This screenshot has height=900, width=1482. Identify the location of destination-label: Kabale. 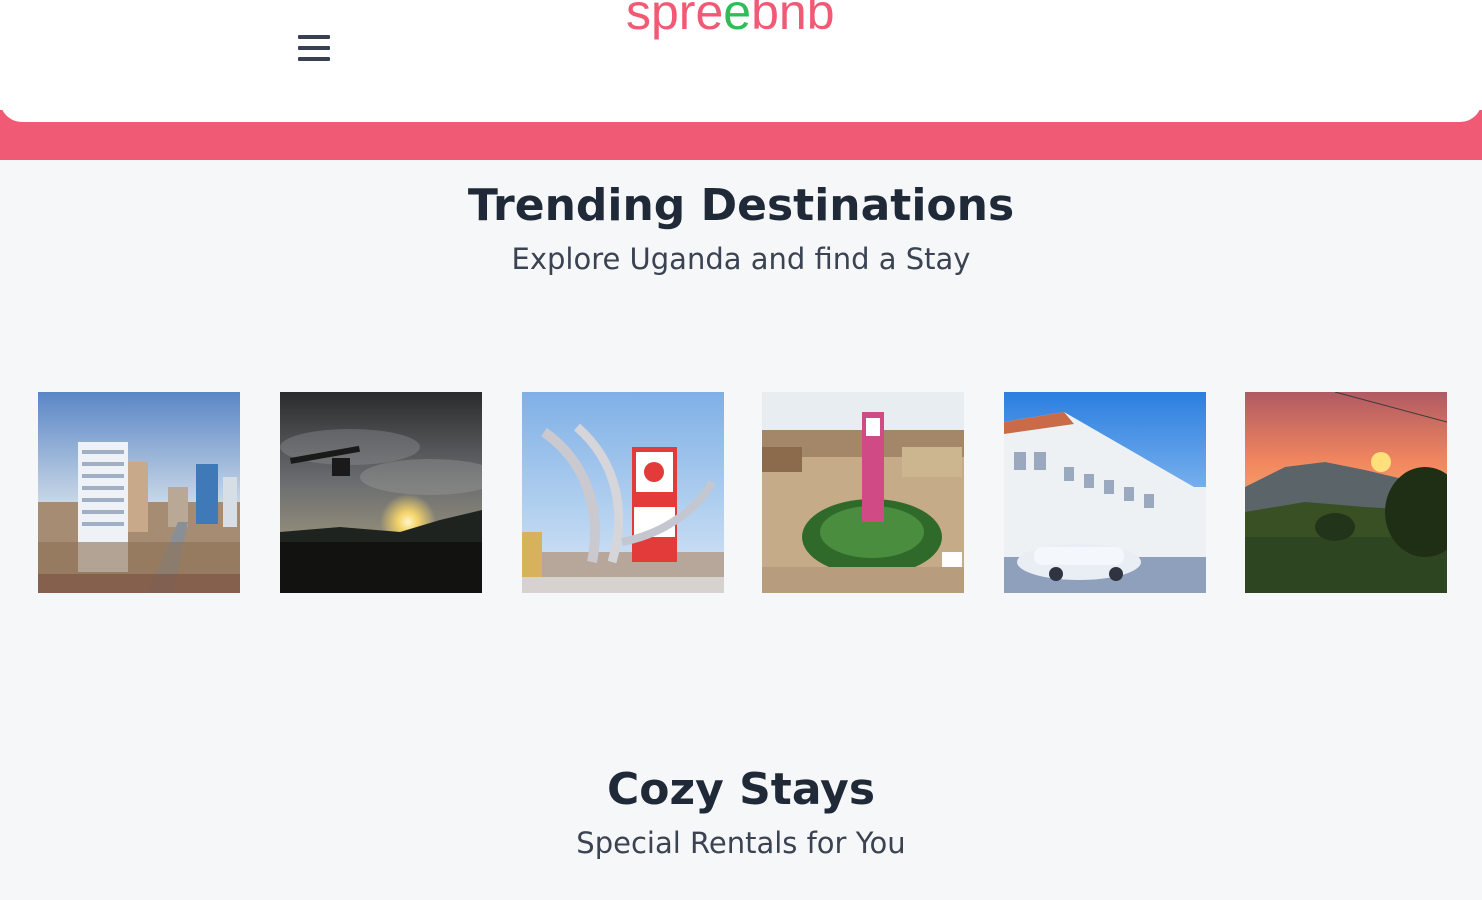
(1284, 659).